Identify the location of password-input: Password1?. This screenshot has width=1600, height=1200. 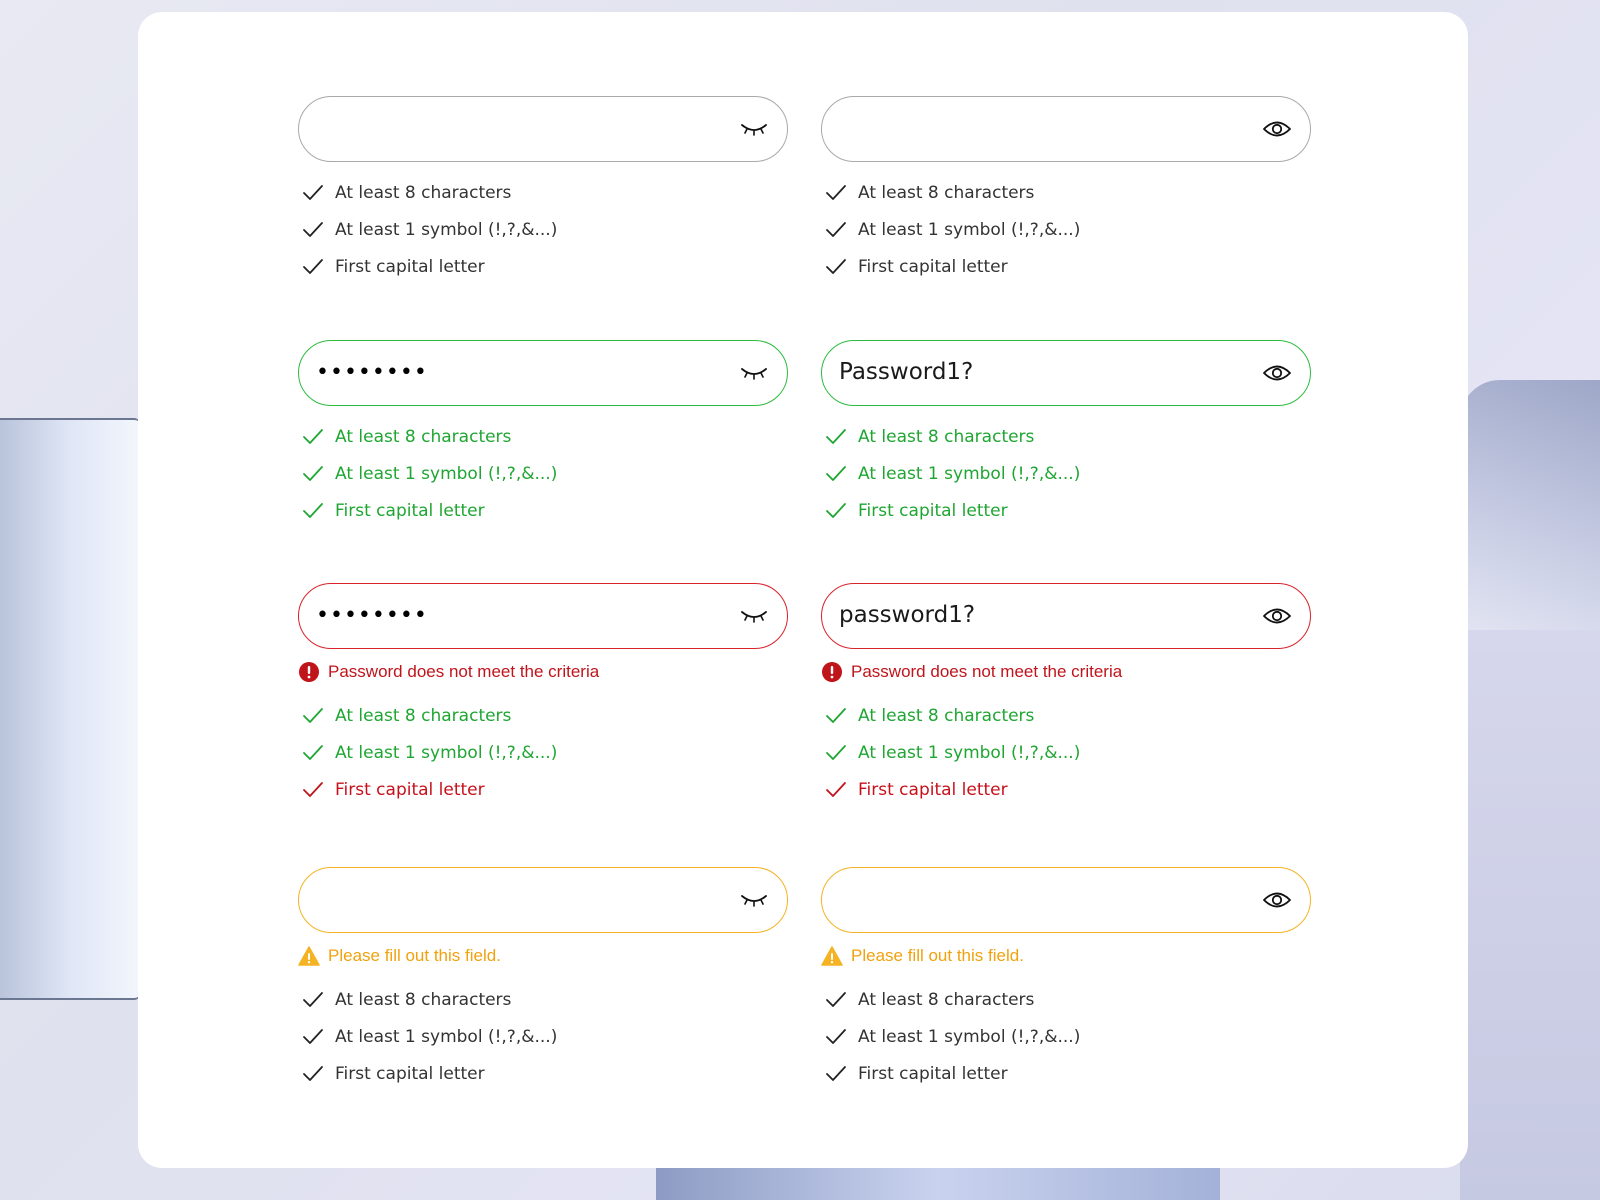
(1066, 373).